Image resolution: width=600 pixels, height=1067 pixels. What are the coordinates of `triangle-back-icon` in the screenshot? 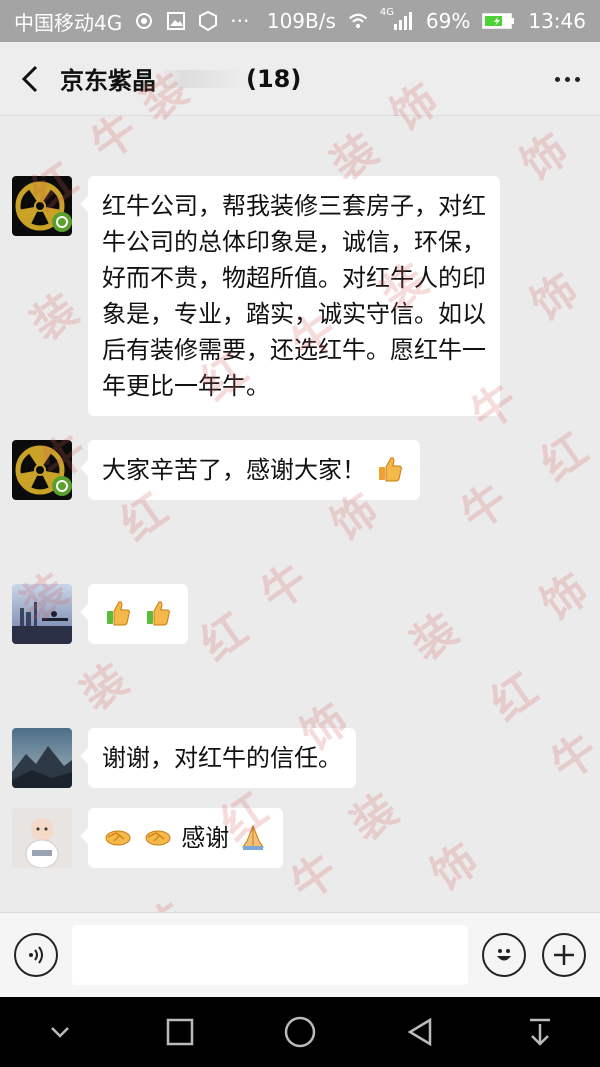 It's located at (419, 1032).